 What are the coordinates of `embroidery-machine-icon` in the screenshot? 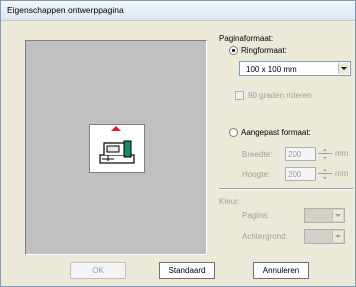 It's located at (117, 152).